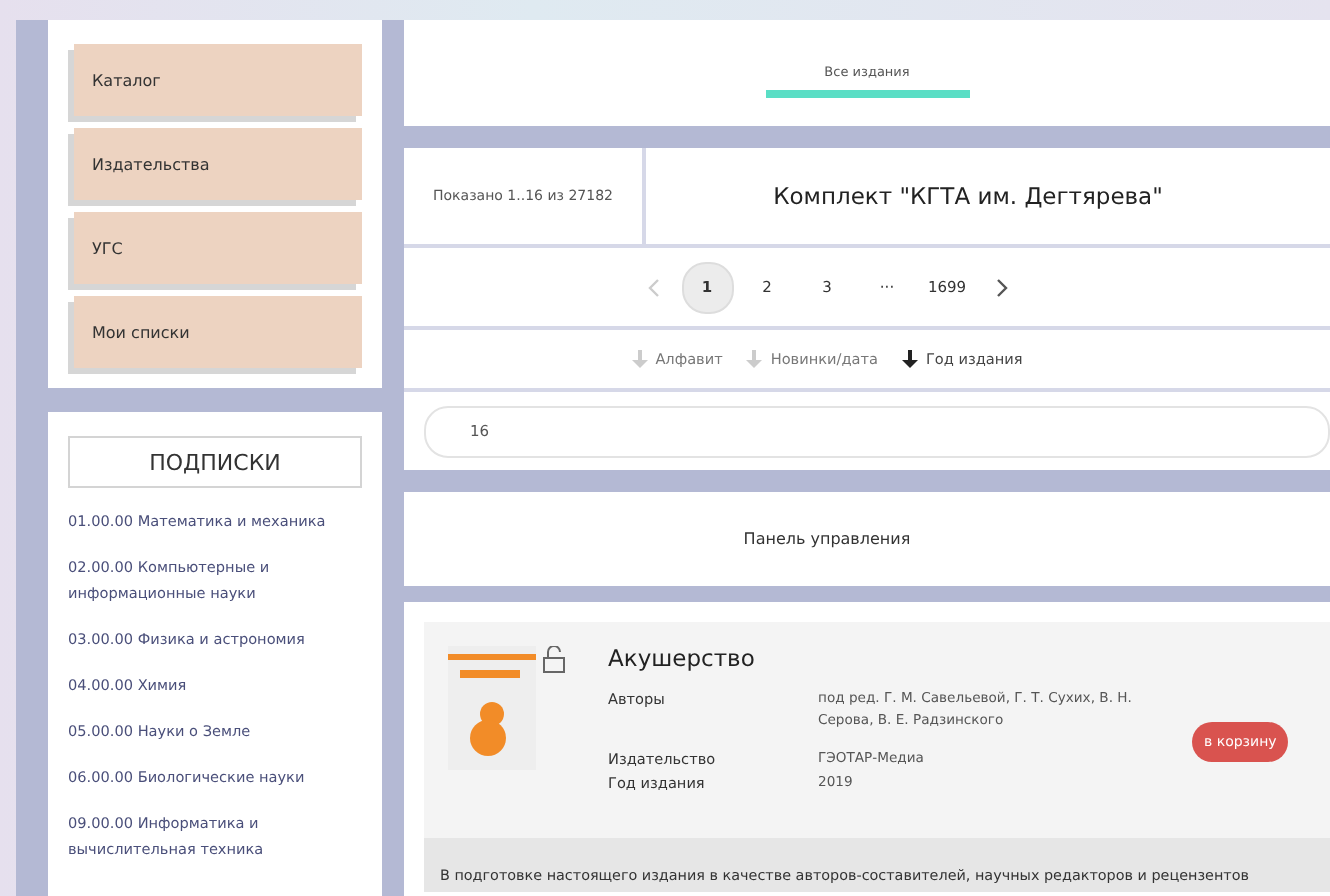 The image size is (1330, 896). Describe the element at coordinates (1001, 287) in the screenshot. I see `chevron-right-icon` at that location.